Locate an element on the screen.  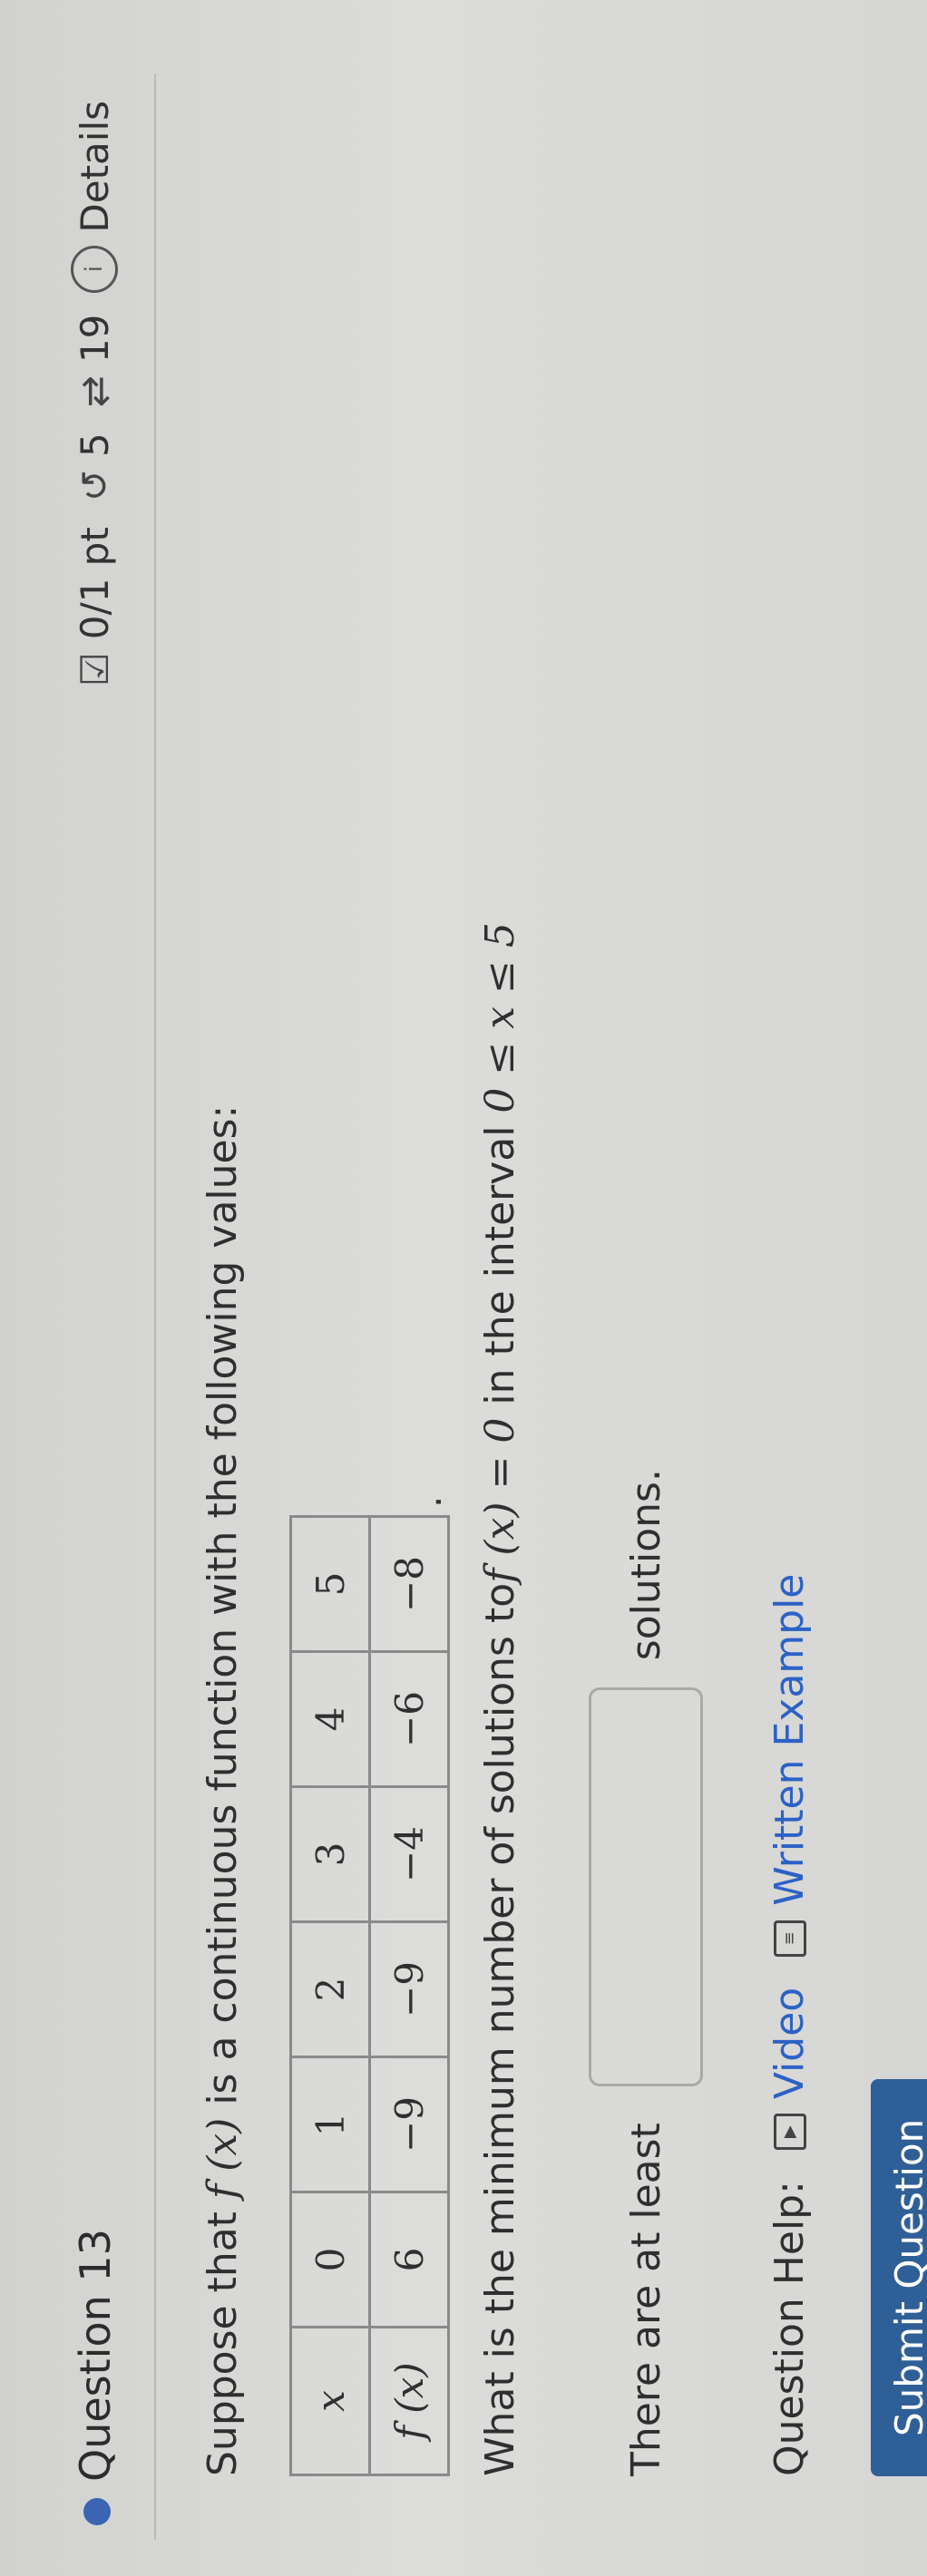
video-link: ▶ Video is located at coordinates (789, 2069).